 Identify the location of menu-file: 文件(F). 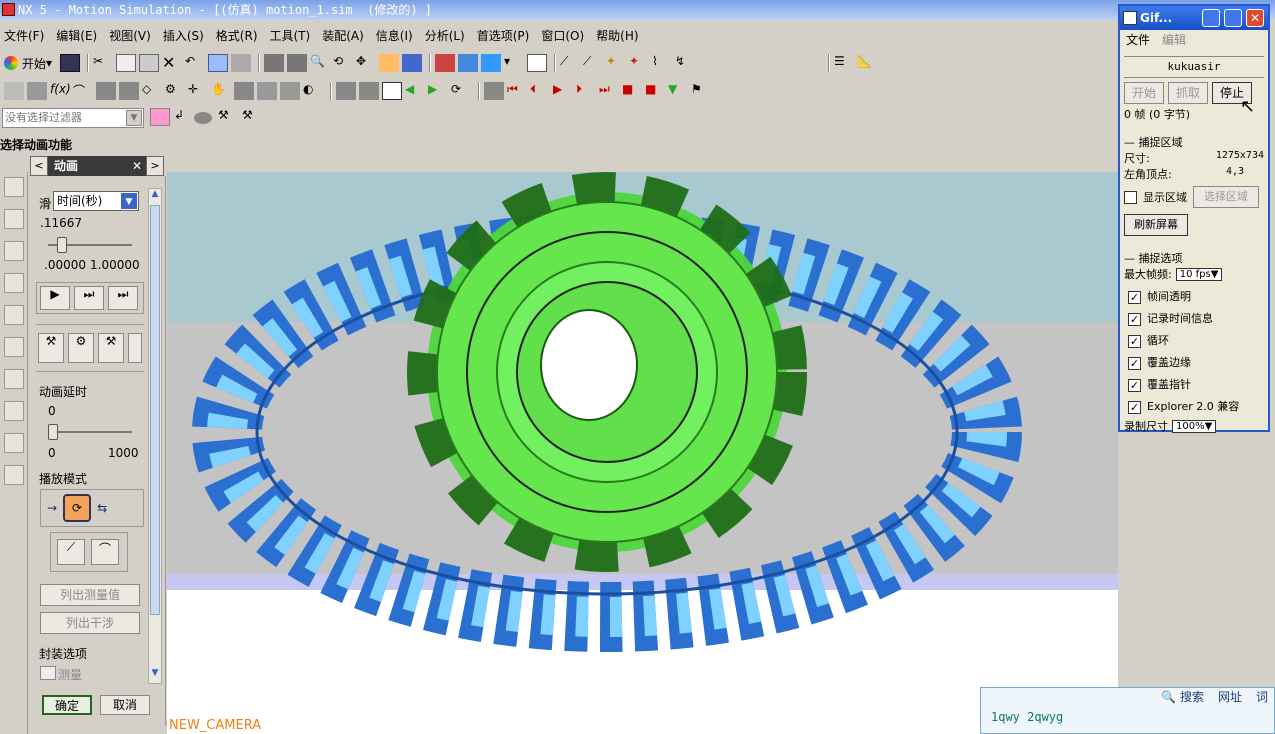
(24, 35).